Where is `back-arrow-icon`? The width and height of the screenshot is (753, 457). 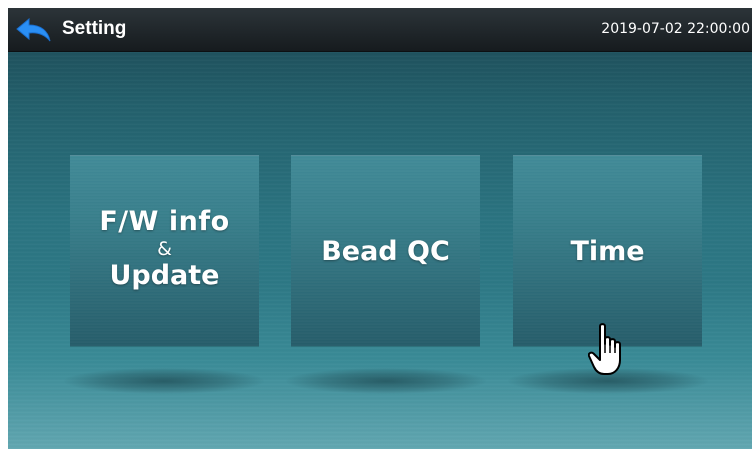 back-arrow-icon is located at coordinates (34, 30).